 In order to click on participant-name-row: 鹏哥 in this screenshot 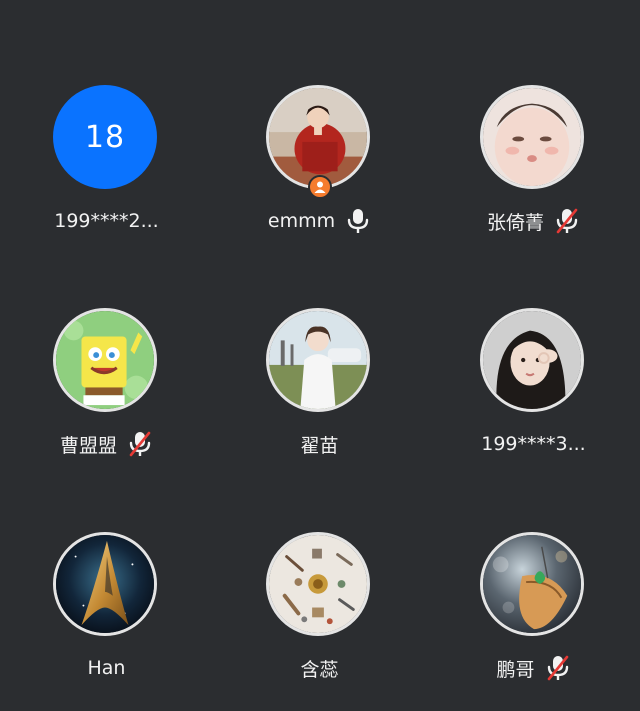, I will do `click(533, 668)`.